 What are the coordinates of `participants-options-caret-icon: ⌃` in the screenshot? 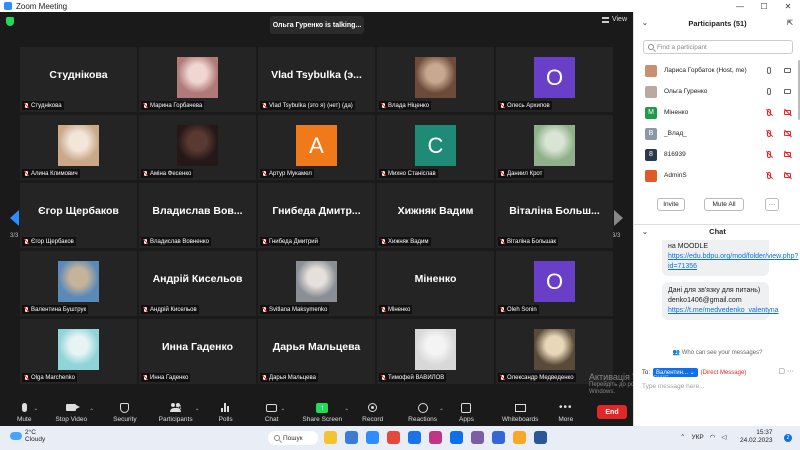 It's located at (197, 411).